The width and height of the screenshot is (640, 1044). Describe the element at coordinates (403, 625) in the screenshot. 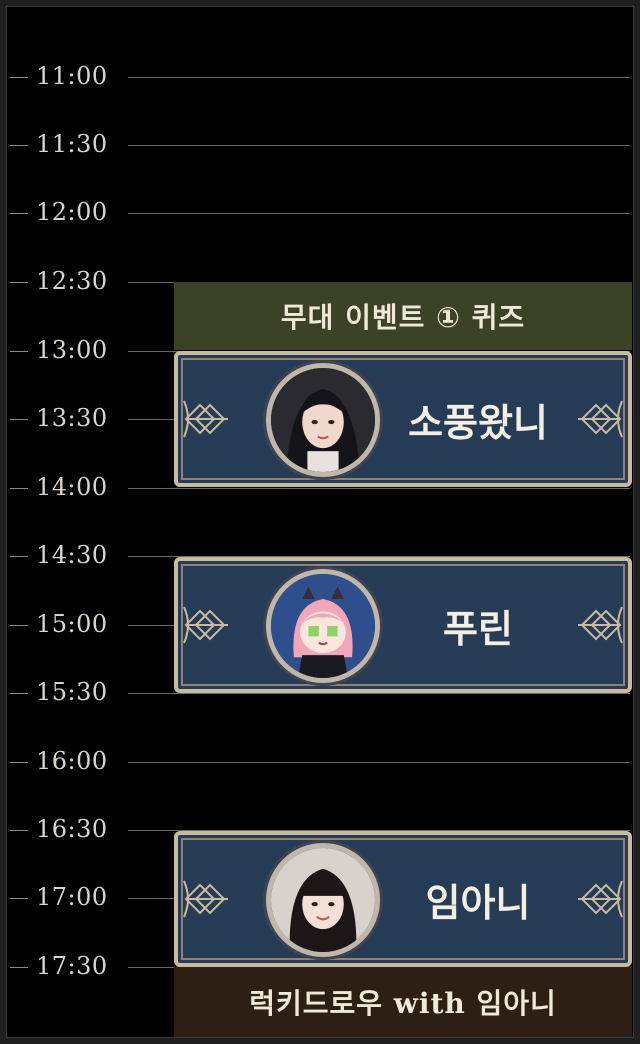

I see `event-card-purin: 푸린` at that location.